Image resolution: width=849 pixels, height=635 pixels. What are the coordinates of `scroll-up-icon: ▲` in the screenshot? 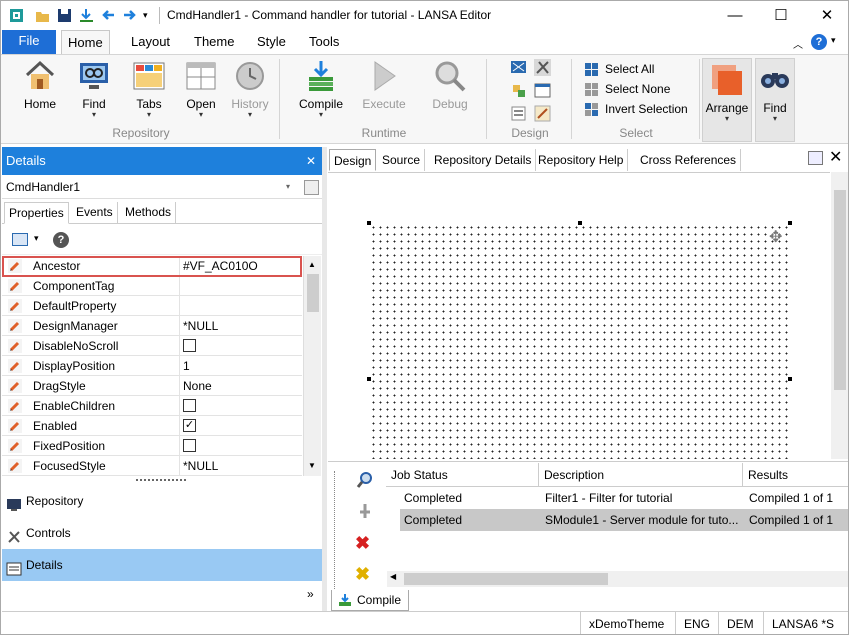 It's located at (312, 264).